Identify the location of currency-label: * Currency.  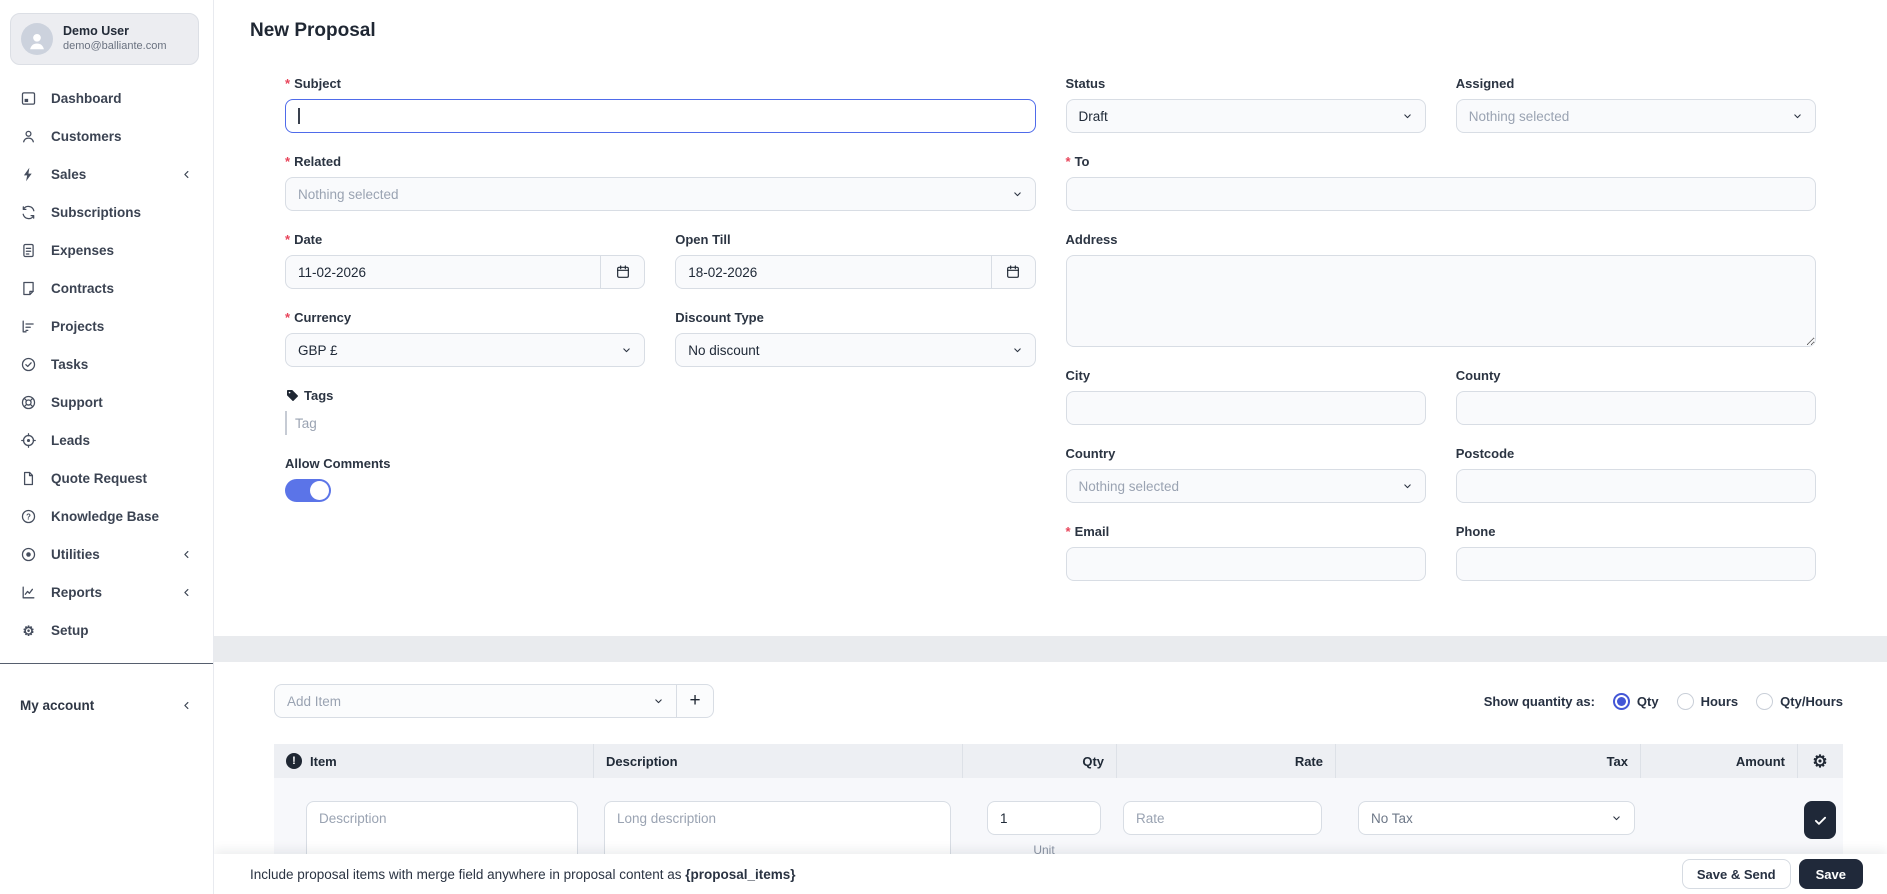
(318, 317).